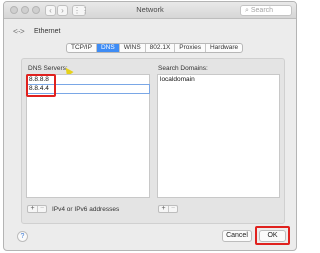 This screenshot has width=320, height=253. I want to click on dns-add-remove: + −, so click(37, 209).